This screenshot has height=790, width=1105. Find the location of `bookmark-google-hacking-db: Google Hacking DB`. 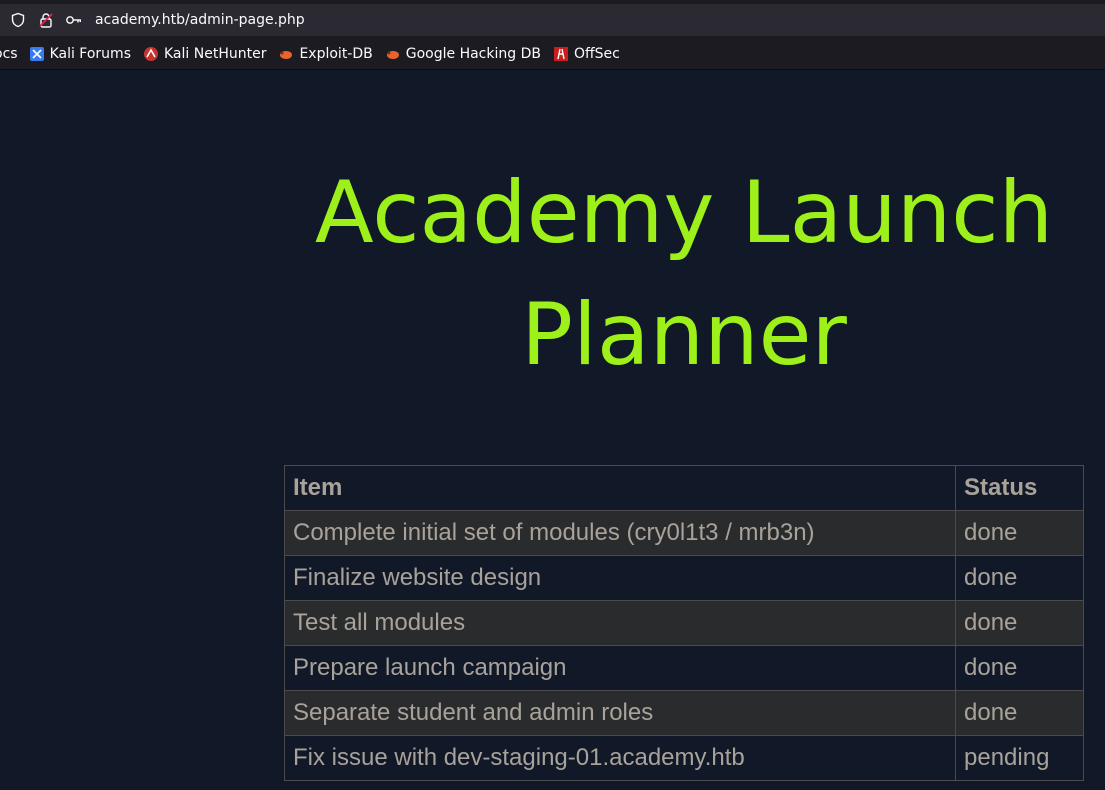

bookmark-google-hacking-db: Google Hacking DB is located at coordinates (463, 54).